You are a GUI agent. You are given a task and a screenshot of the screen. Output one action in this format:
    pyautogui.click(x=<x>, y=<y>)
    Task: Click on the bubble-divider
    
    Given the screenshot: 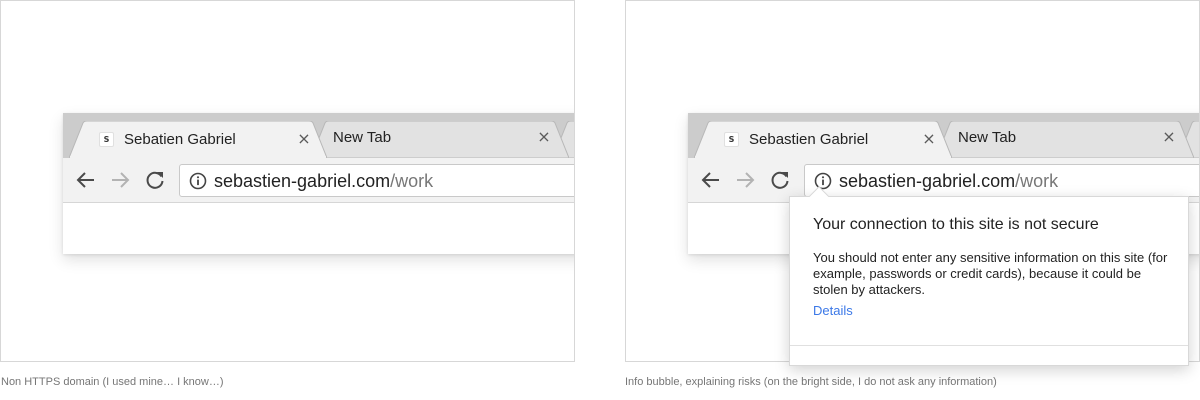 What is the action you would take?
    pyautogui.click(x=989, y=345)
    